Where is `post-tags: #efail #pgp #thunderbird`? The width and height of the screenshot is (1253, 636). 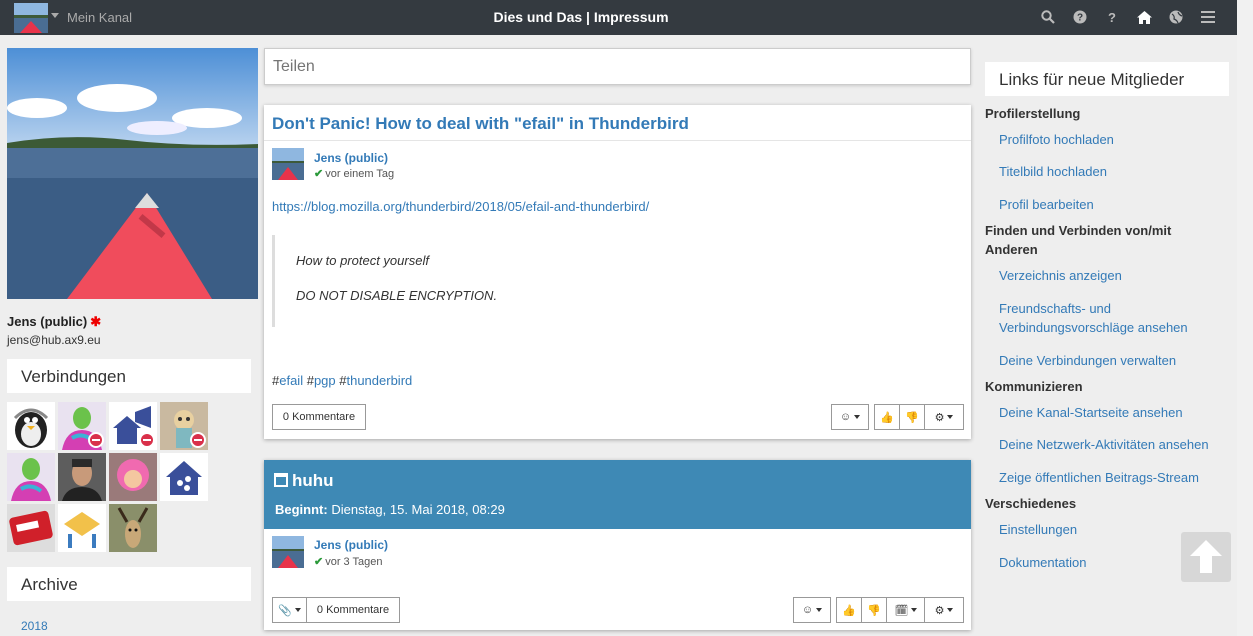 post-tags: #efail #pgp #thunderbird is located at coordinates (342, 380).